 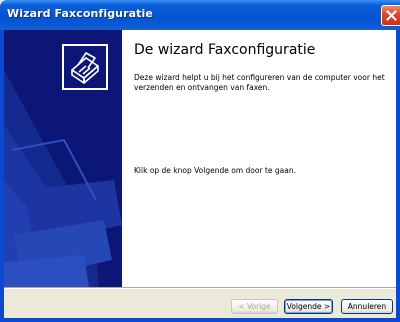 I want to click on close-icon, so click(x=391, y=15).